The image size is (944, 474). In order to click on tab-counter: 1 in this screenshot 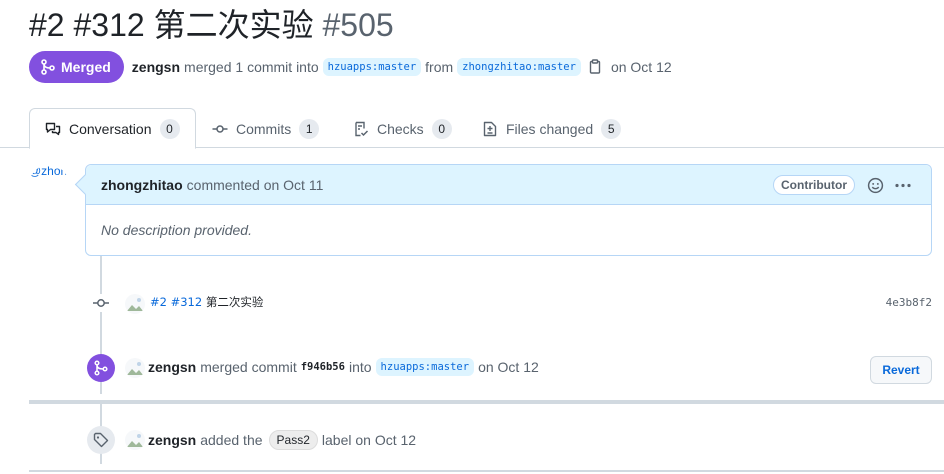, I will do `click(309, 128)`.